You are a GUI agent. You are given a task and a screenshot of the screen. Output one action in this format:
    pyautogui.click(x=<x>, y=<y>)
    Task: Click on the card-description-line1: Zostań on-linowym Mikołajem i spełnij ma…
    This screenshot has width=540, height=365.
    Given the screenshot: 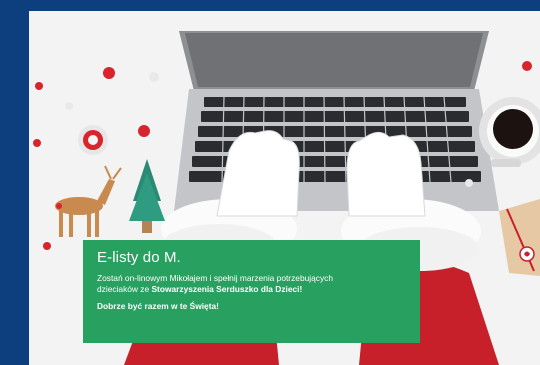 What is the action you would take?
    pyautogui.click(x=215, y=278)
    